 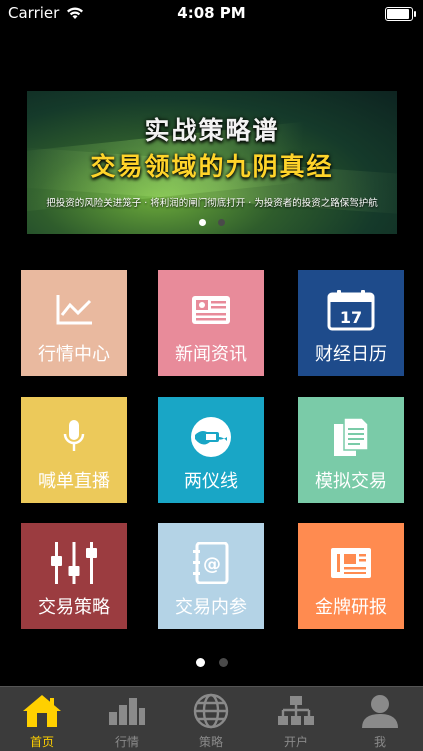 What do you see at coordinates (351, 563) in the screenshot?
I see `report-icon` at bounding box center [351, 563].